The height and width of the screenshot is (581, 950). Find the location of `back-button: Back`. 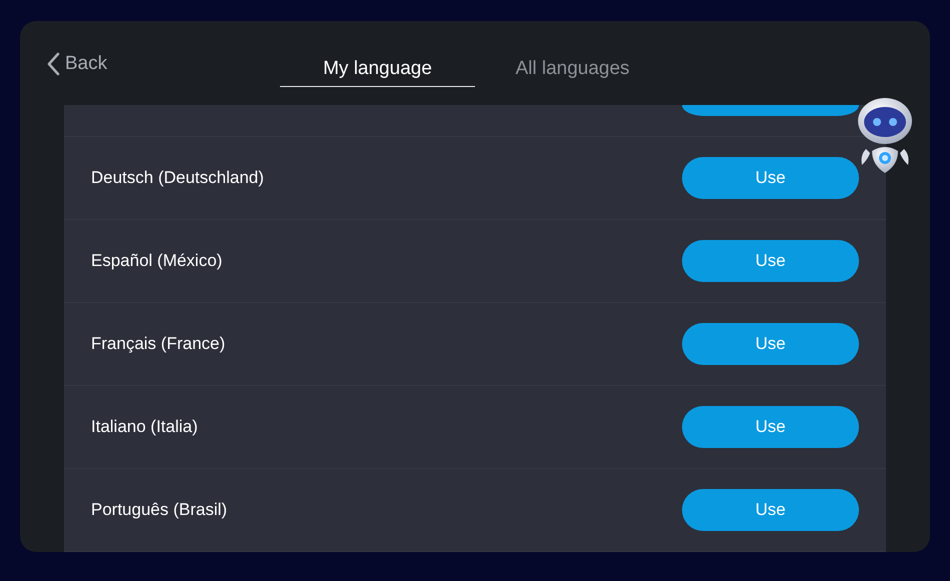

back-button: Back is located at coordinates (77, 64).